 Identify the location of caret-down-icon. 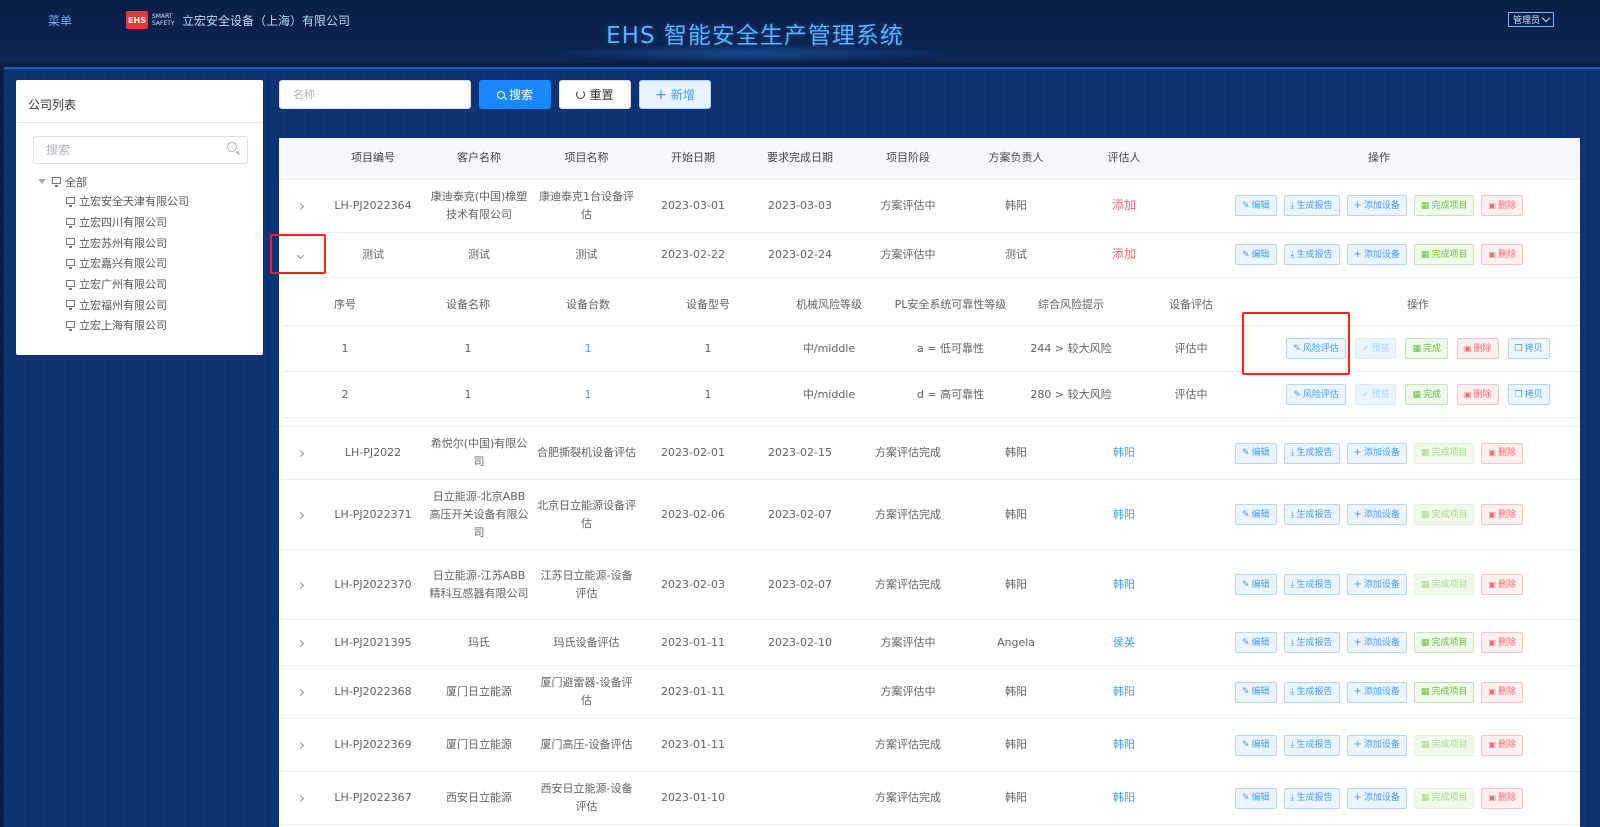
(42, 181).